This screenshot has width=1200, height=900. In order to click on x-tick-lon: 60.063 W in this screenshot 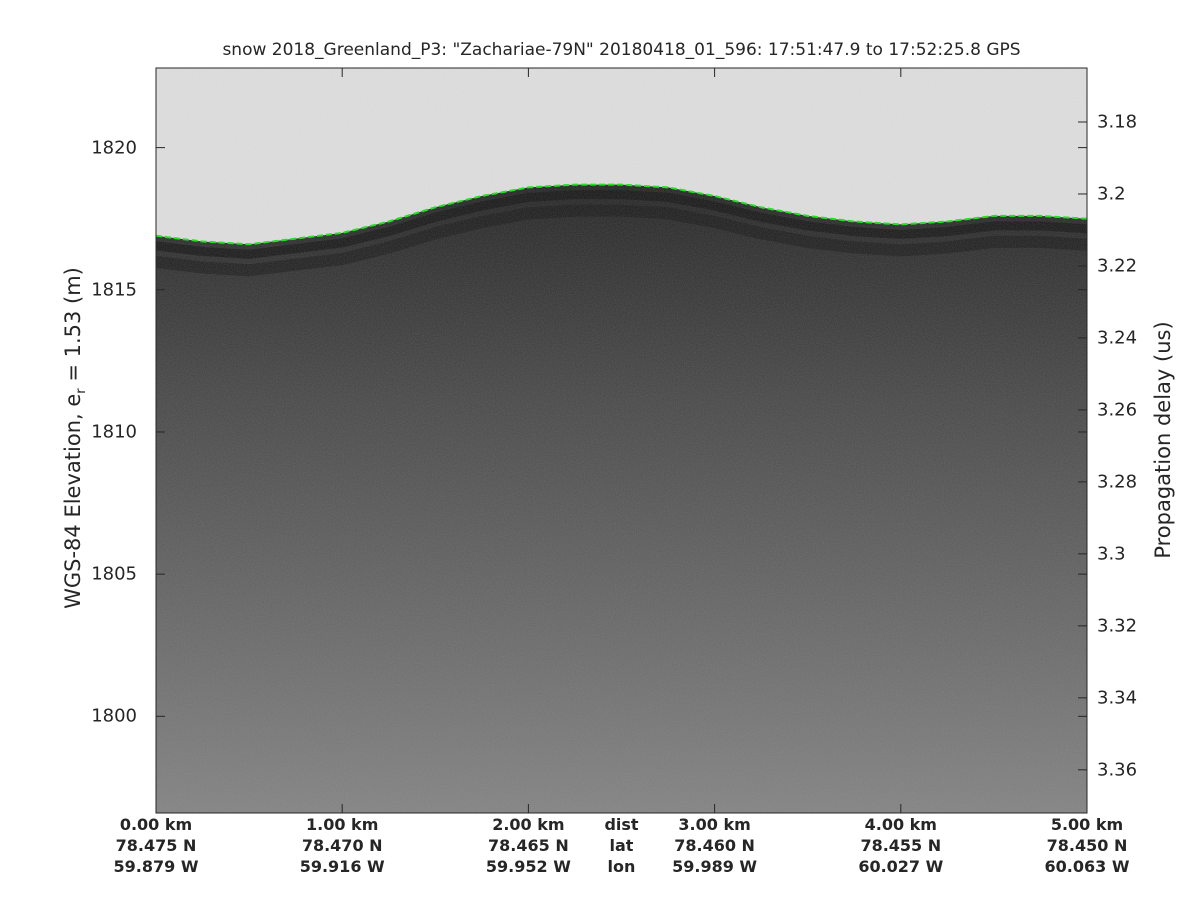, I will do `click(1087, 866)`.